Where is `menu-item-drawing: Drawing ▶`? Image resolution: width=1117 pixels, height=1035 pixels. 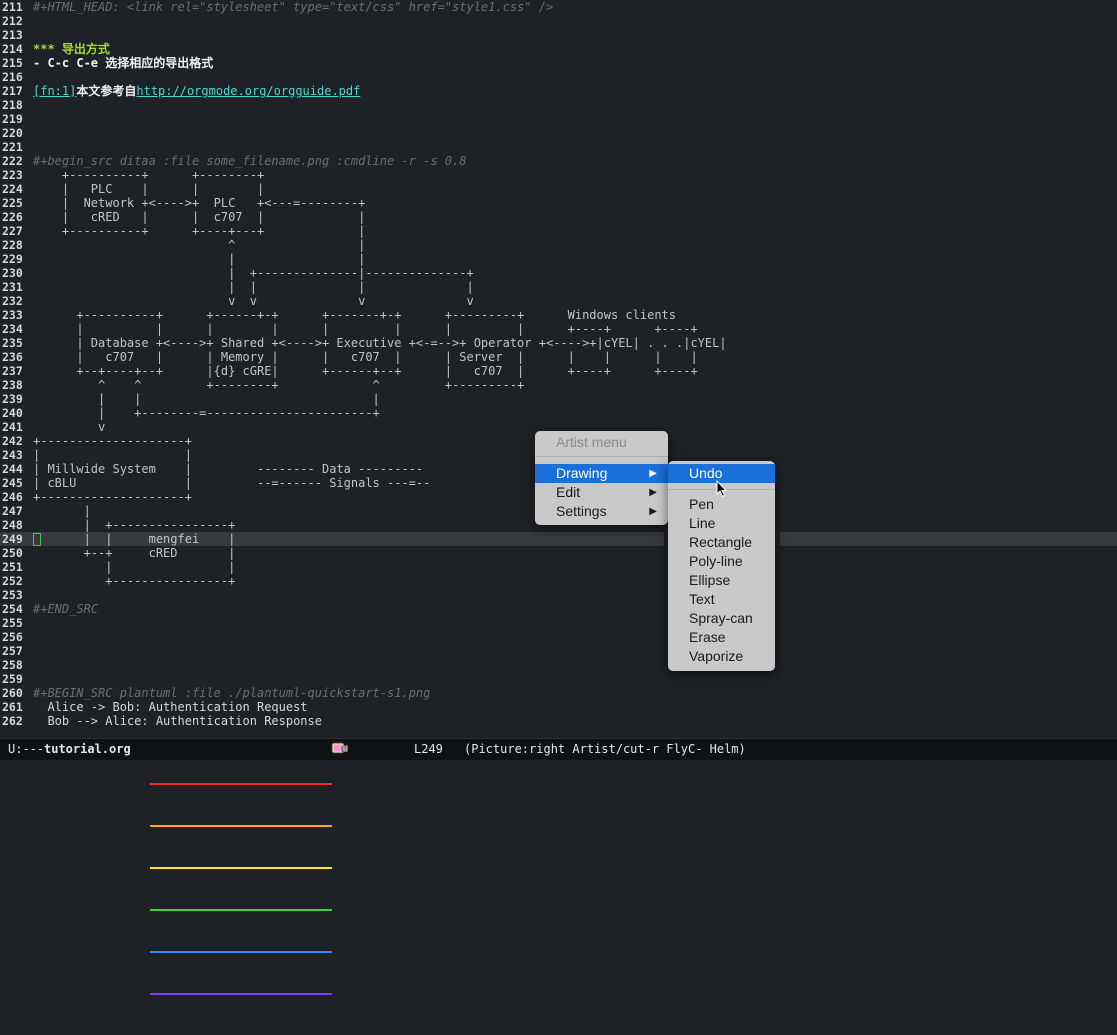 menu-item-drawing: Drawing ▶ is located at coordinates (601, 473).